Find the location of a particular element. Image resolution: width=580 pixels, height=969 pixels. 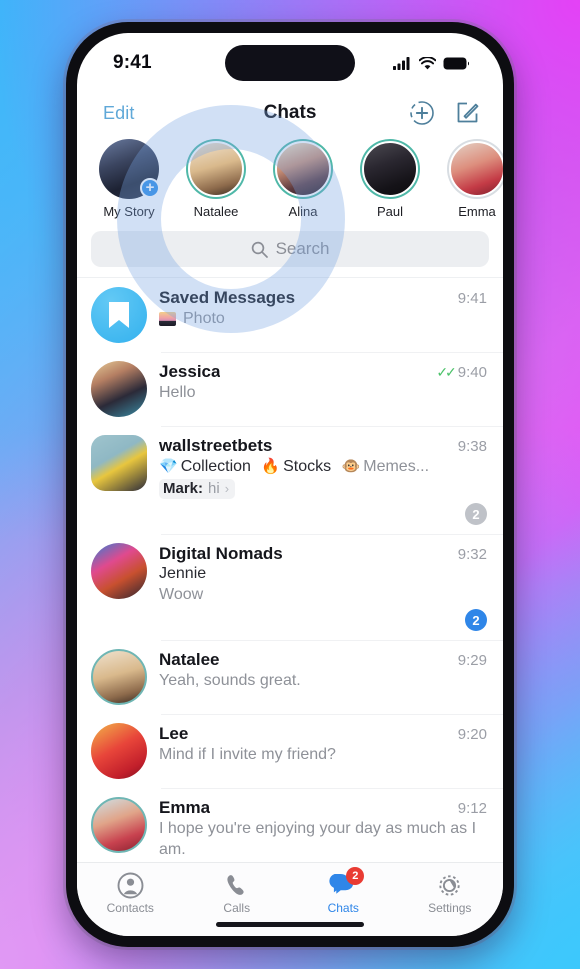

bookmark-icon is located at coordinates (119, 315).